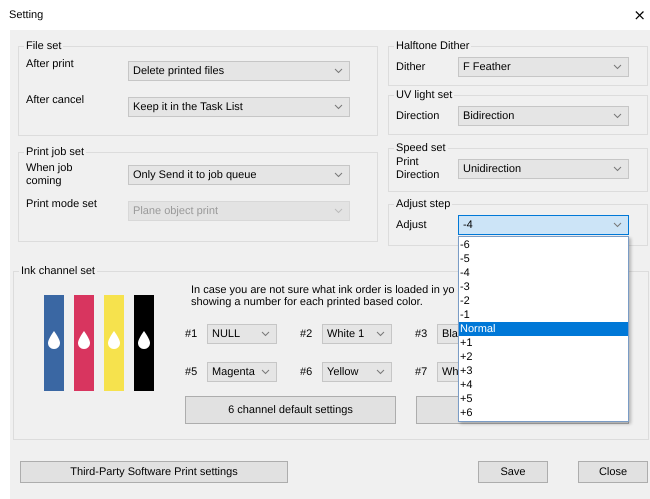 The width and height of the screenshot is (650, 499). What do you see at coordinates (543, 116) in the screenshot?
I see `dropdown: Bidirection` at bounding box center [543, 116].